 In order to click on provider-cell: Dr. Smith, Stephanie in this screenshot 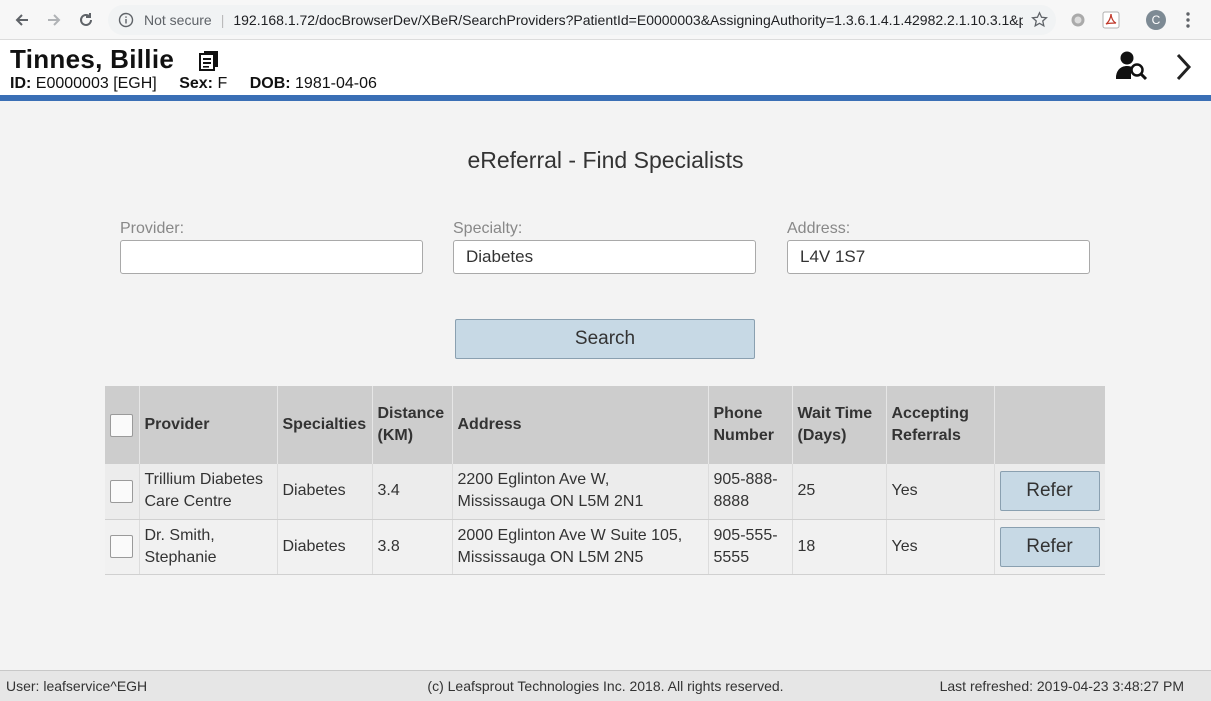, I will do `click(208, 547)`.